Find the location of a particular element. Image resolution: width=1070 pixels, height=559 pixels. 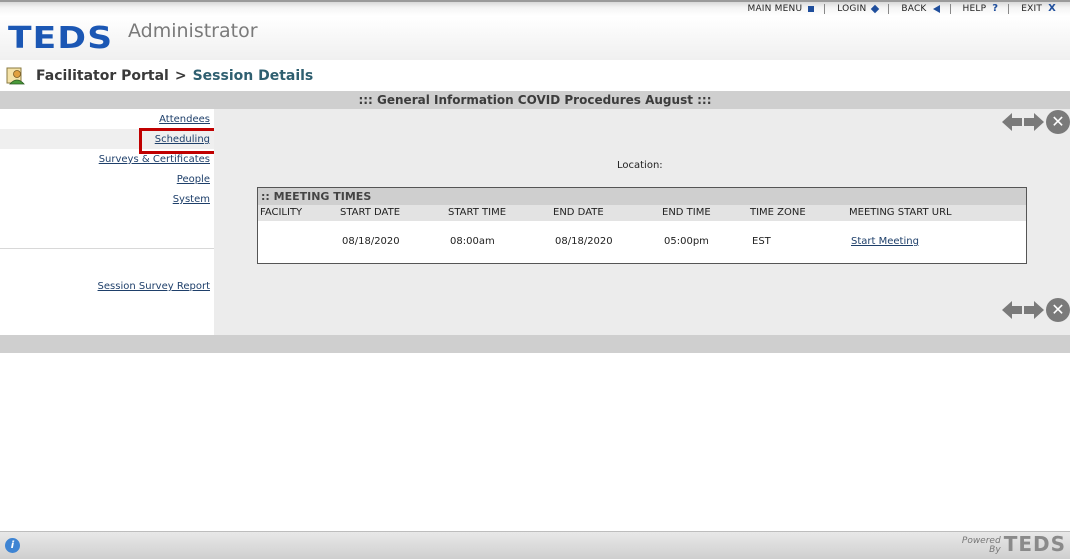

exit-link: EXIT X is located at coordinates (1038, 9).